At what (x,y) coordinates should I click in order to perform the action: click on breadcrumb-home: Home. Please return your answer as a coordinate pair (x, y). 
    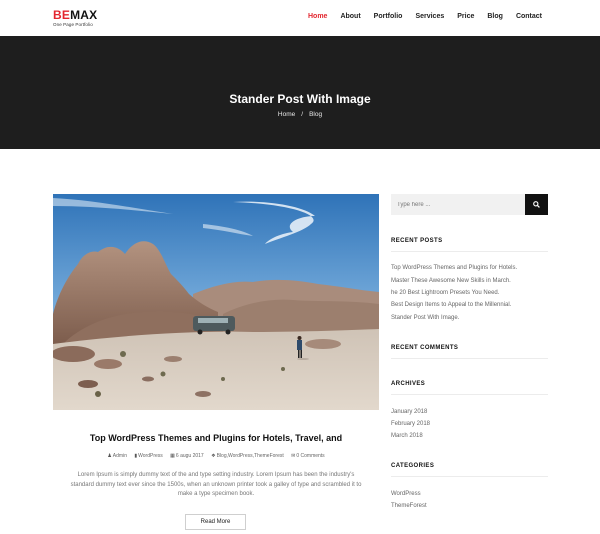
    Looking at the image, I should click on (286, 114).